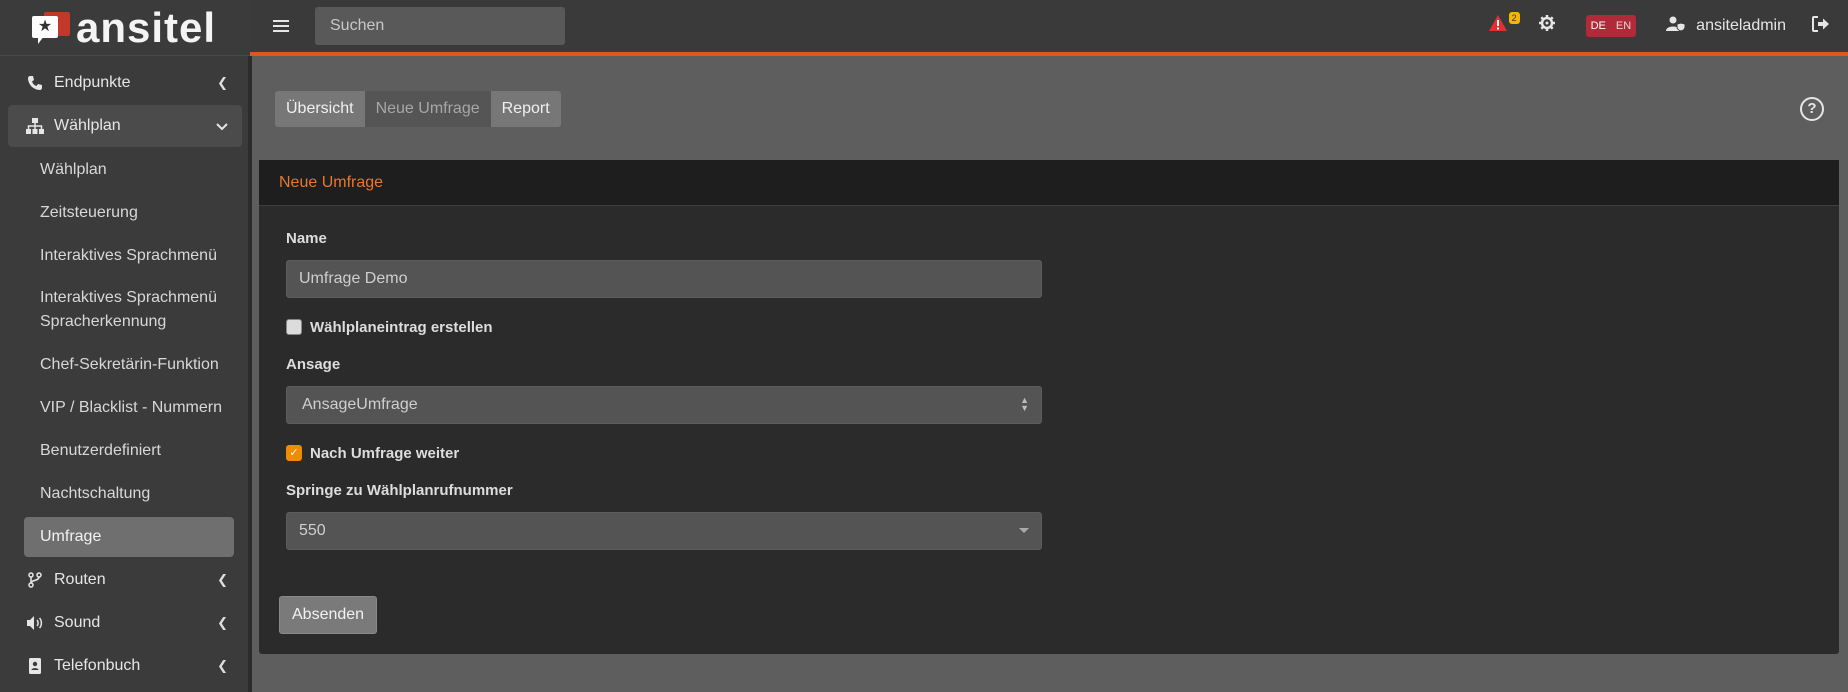 The image size is (1848, 692). What do you see at coordinates (320, 109) in the screenshot?
I see `tab-uebersicht: Übersicht` at bounding box center [320, 109].